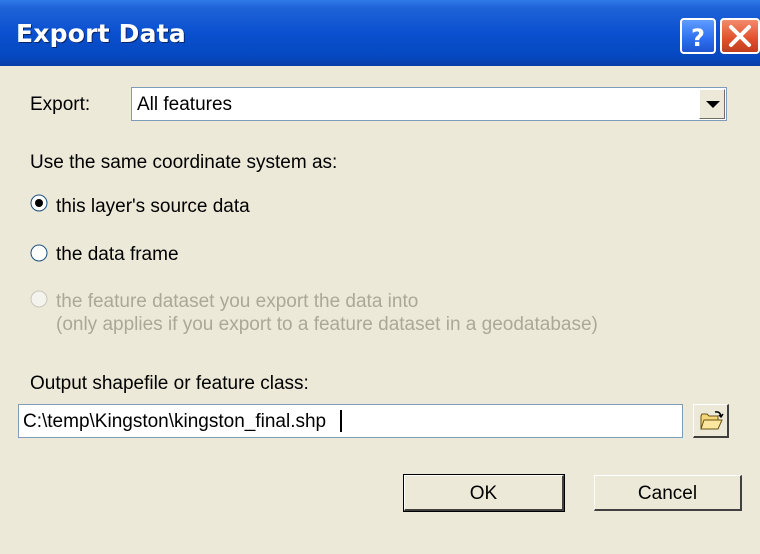  What do you see at coordinates (153, 206) in the screenshot?
I see `radio-label-source-data: this layer's source data` at bounding box center [153, 206].